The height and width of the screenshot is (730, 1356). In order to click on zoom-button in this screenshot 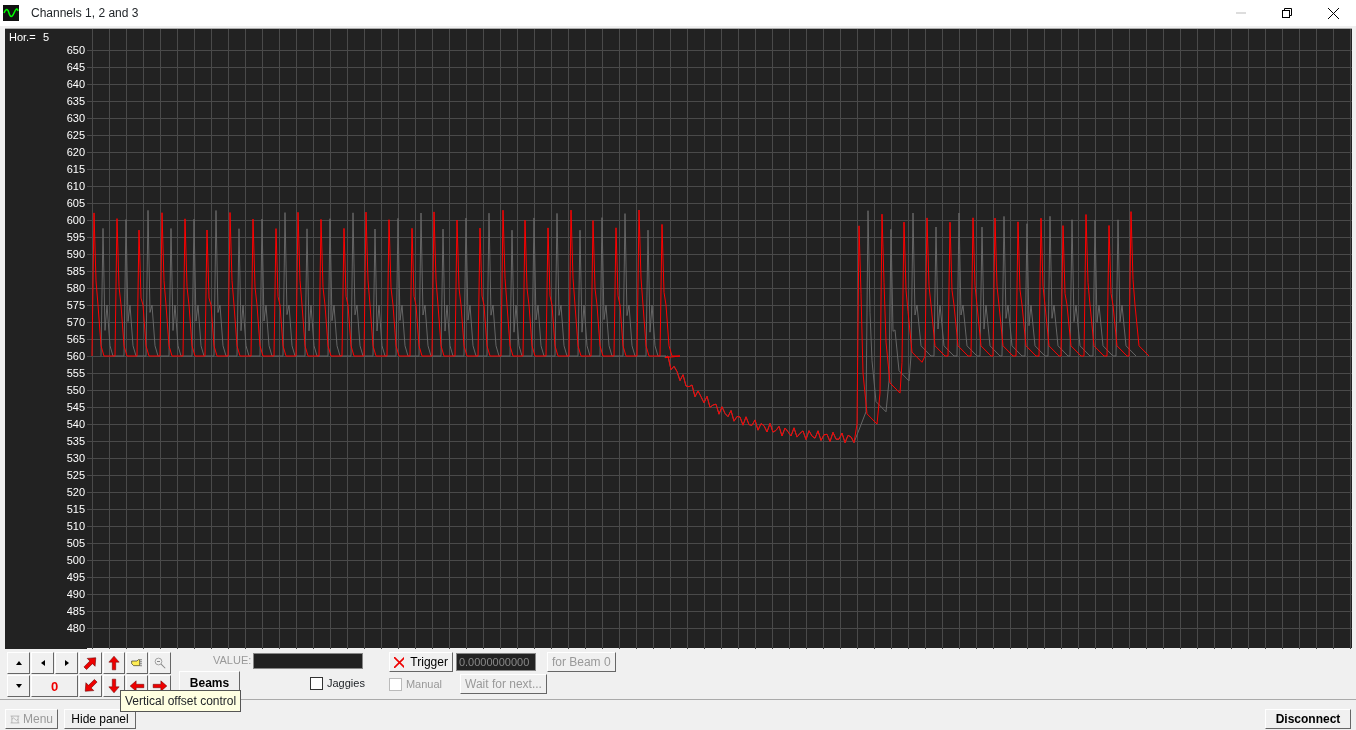, I will do `click(160, 663)`.